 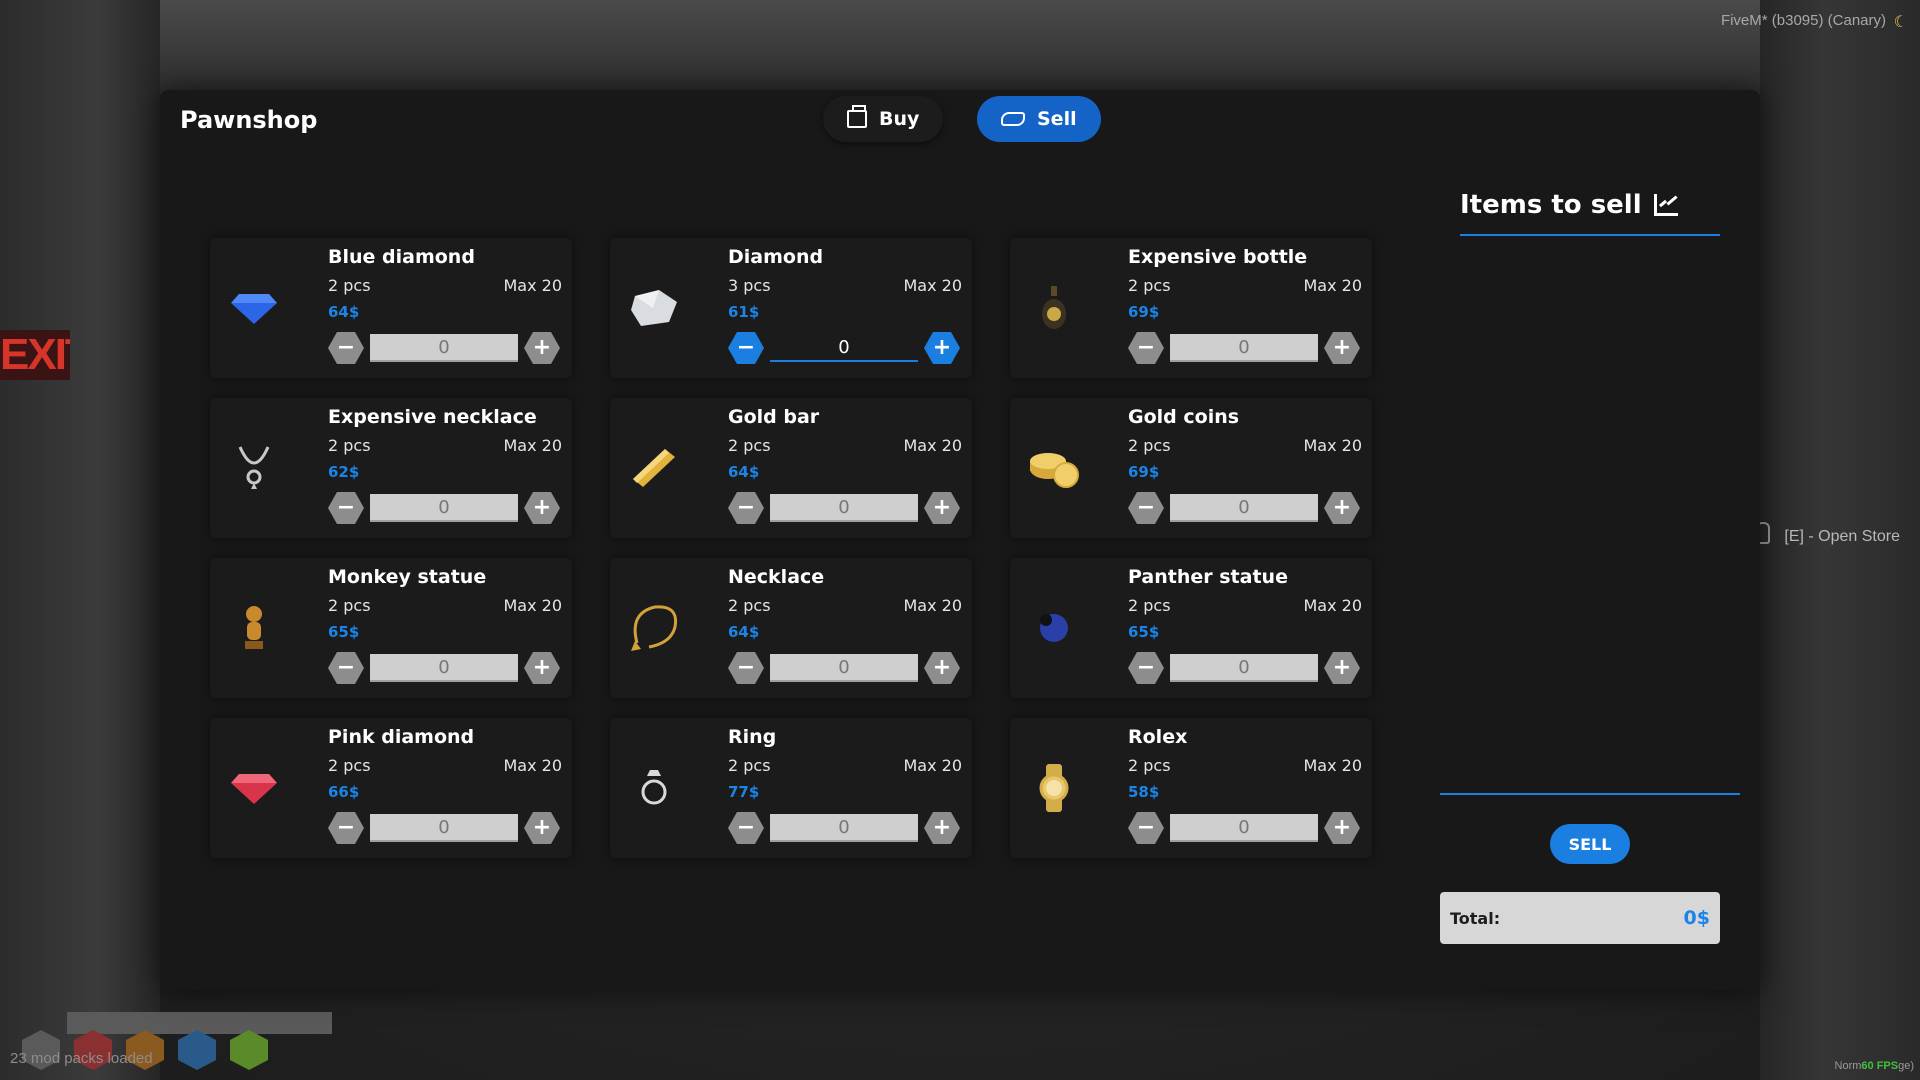 What do you see at coordinates (654, 468) in the screenshot?
I see `gold-bar-icon` at bounding box center [654, 468].